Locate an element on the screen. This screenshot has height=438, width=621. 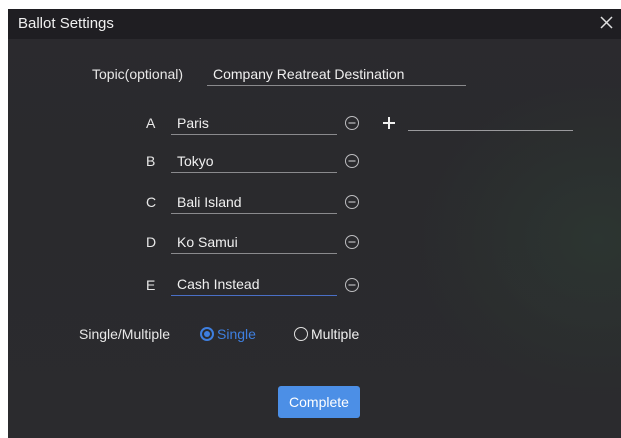
add-option-icon is located at coordinates (389, 123).